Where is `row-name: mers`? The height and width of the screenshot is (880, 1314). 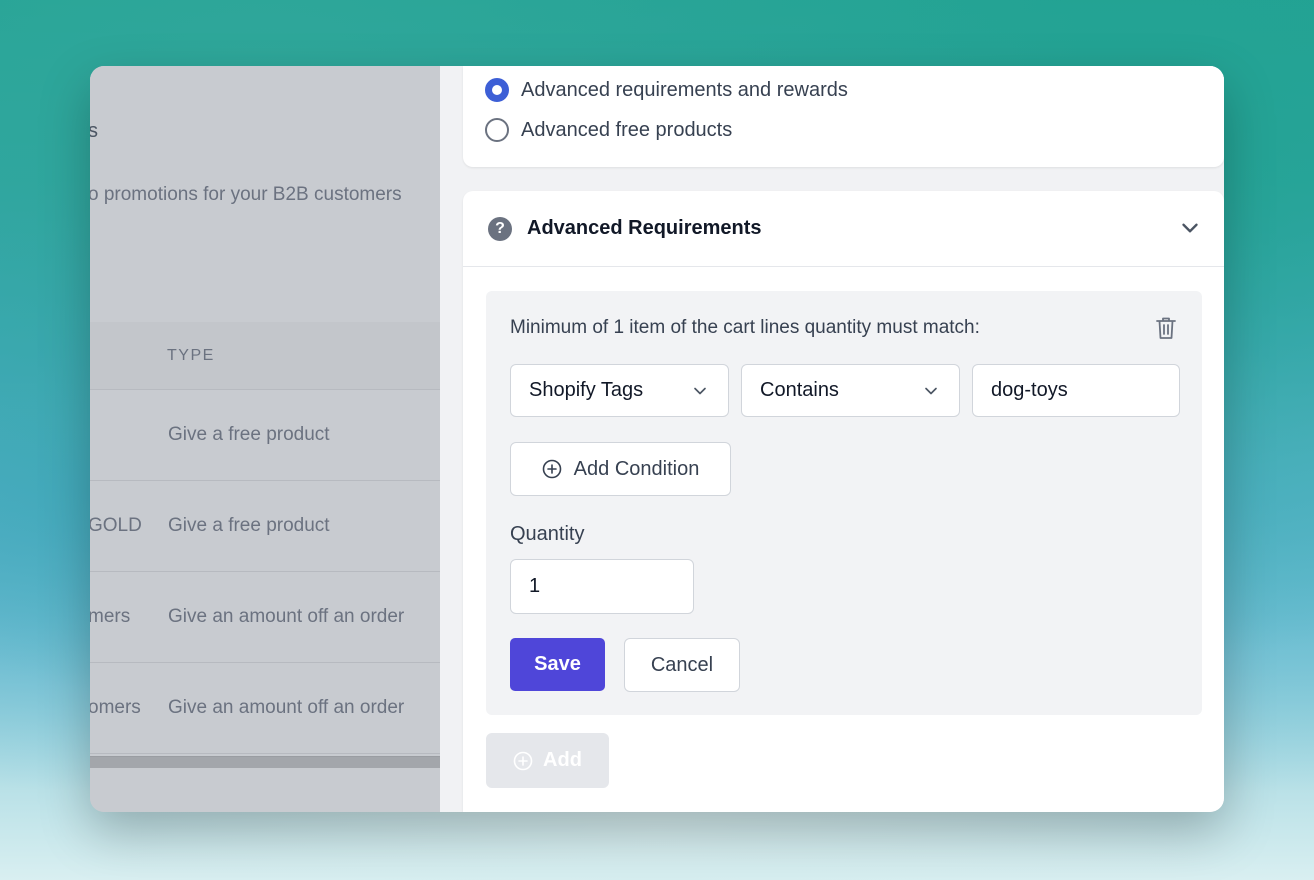 row-name: mers is located at coordinates (110, 616).